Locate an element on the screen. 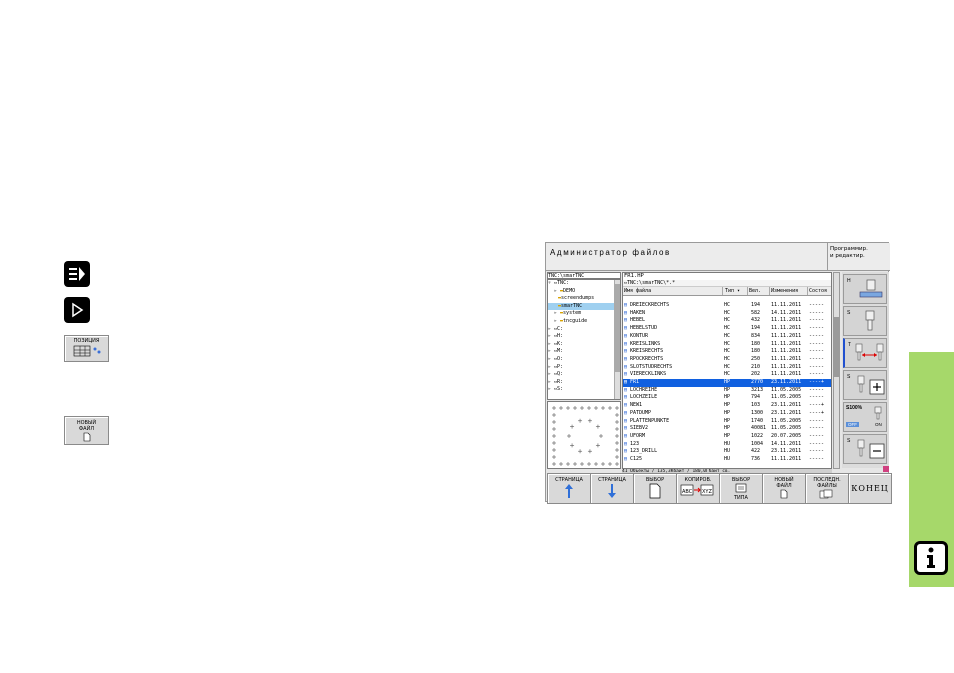  tree-item: ▹ ▭S: is located at coordinates (584, 390).